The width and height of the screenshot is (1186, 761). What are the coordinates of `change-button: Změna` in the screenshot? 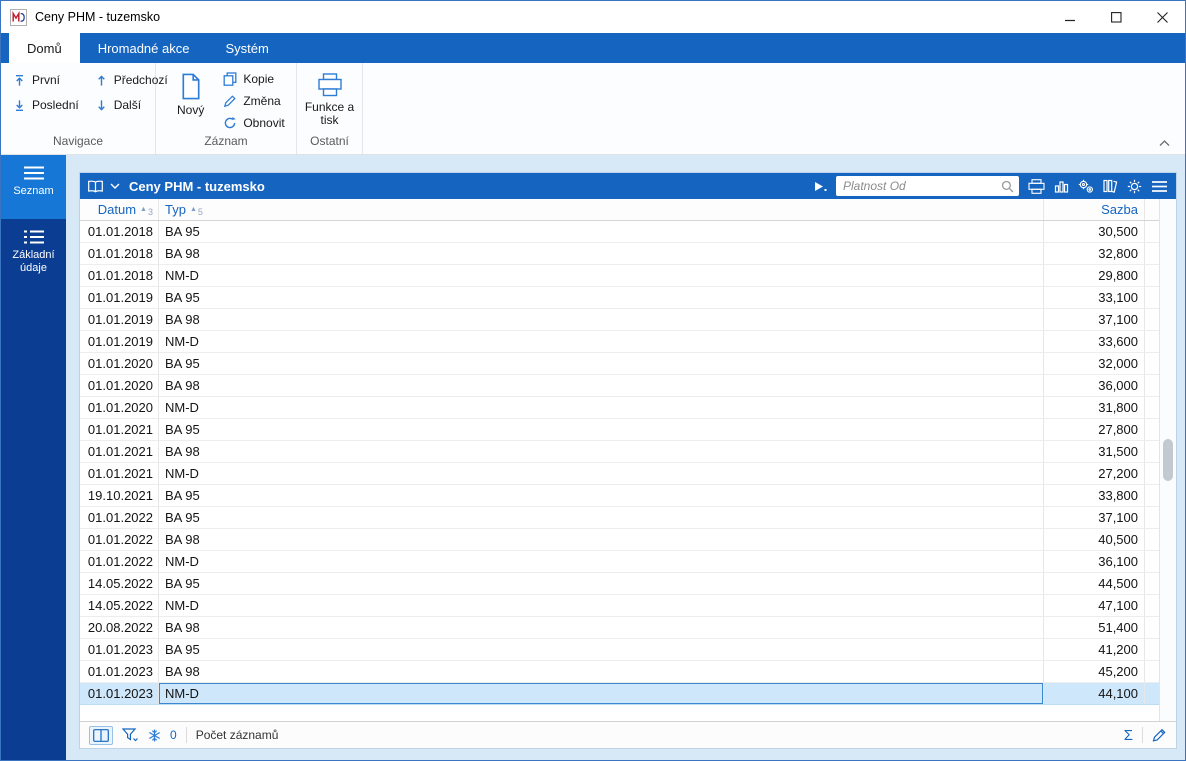 It's located at (253, 101).